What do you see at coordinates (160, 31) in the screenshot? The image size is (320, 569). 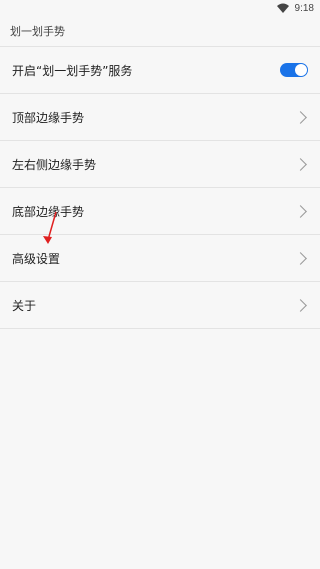 I see `page-title: 划一划手势` at bounding box center [160, 31].